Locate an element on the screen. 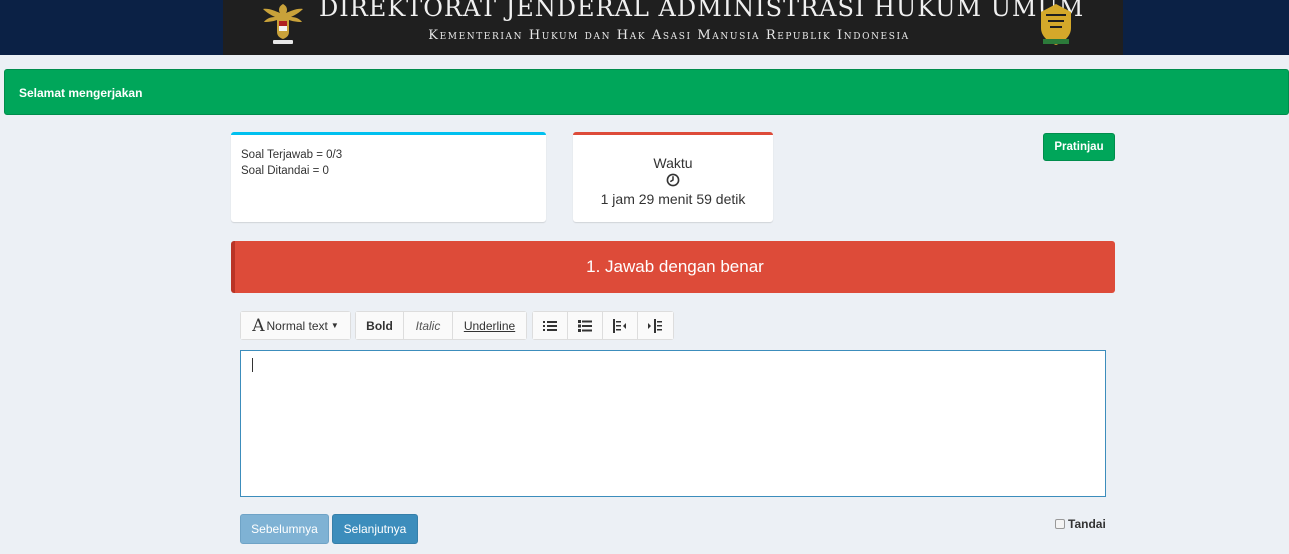  ordered-list-icon is located at coordinates (585, 325).